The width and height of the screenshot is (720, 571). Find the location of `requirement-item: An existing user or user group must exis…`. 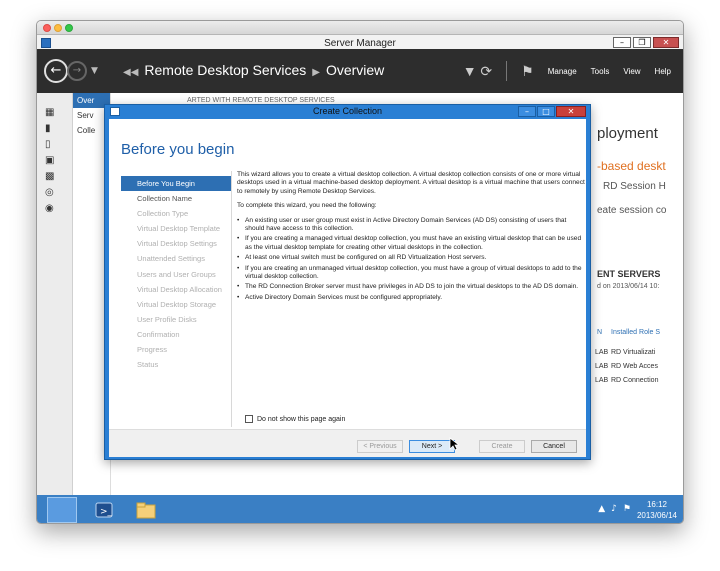

requirement-item: An existing user or user group must exis… is located at coordinates (411, 225).